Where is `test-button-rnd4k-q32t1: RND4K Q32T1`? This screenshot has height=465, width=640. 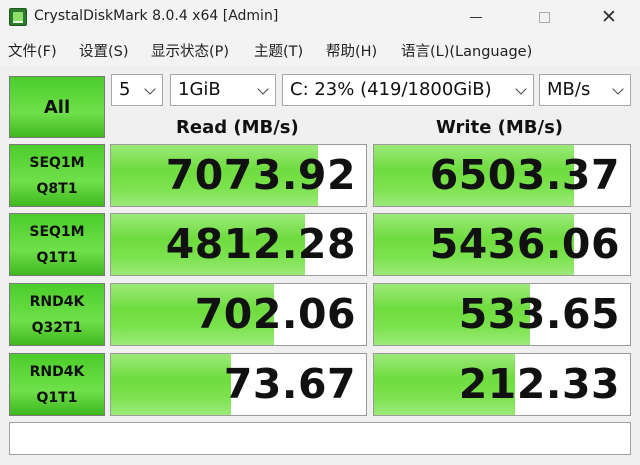
test-button-rnd4k-q32t1: RND4K Q32T1 is located at coordinates (57, 314).